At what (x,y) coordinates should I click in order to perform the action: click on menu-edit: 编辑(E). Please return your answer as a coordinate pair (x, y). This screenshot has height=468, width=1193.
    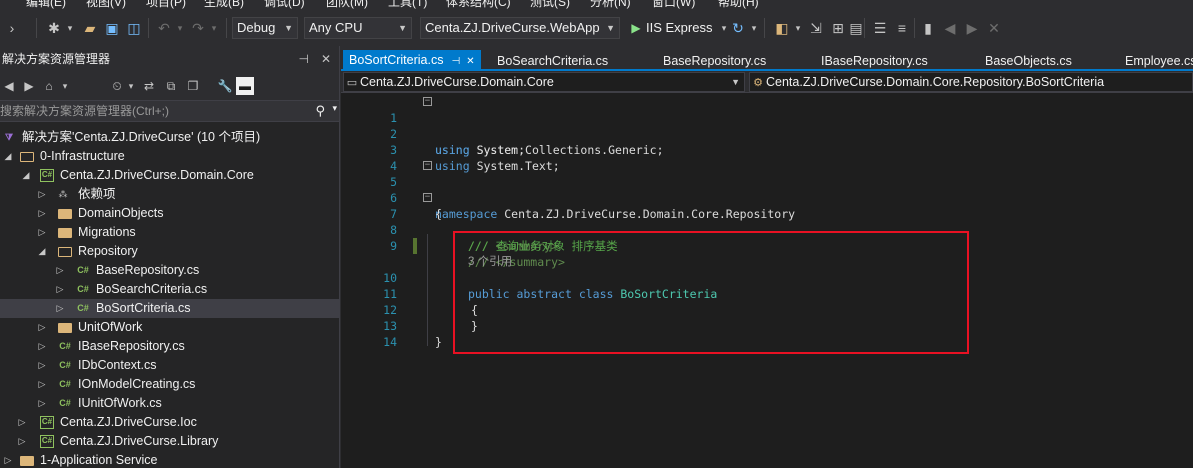
    Looking at the image, I should click on (46, 5).